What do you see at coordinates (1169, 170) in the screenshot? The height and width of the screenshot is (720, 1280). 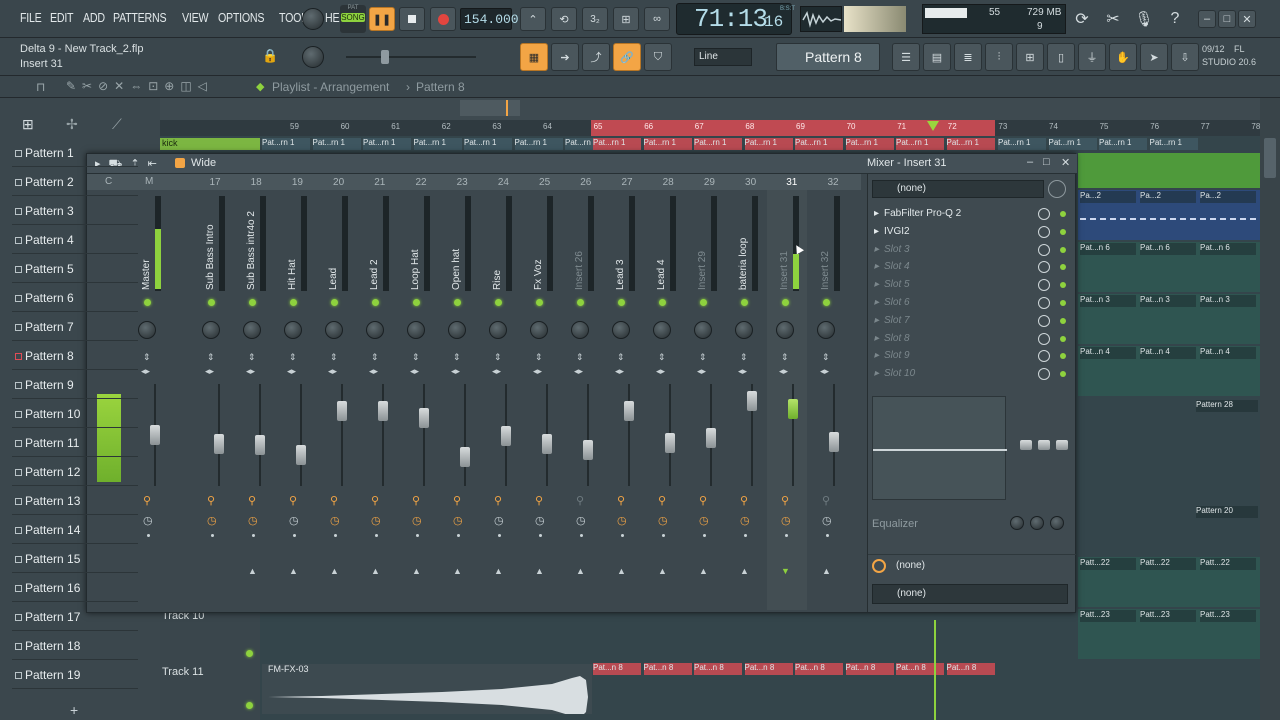 I see `playlist-track-area` at bounding box center [1169, 170].